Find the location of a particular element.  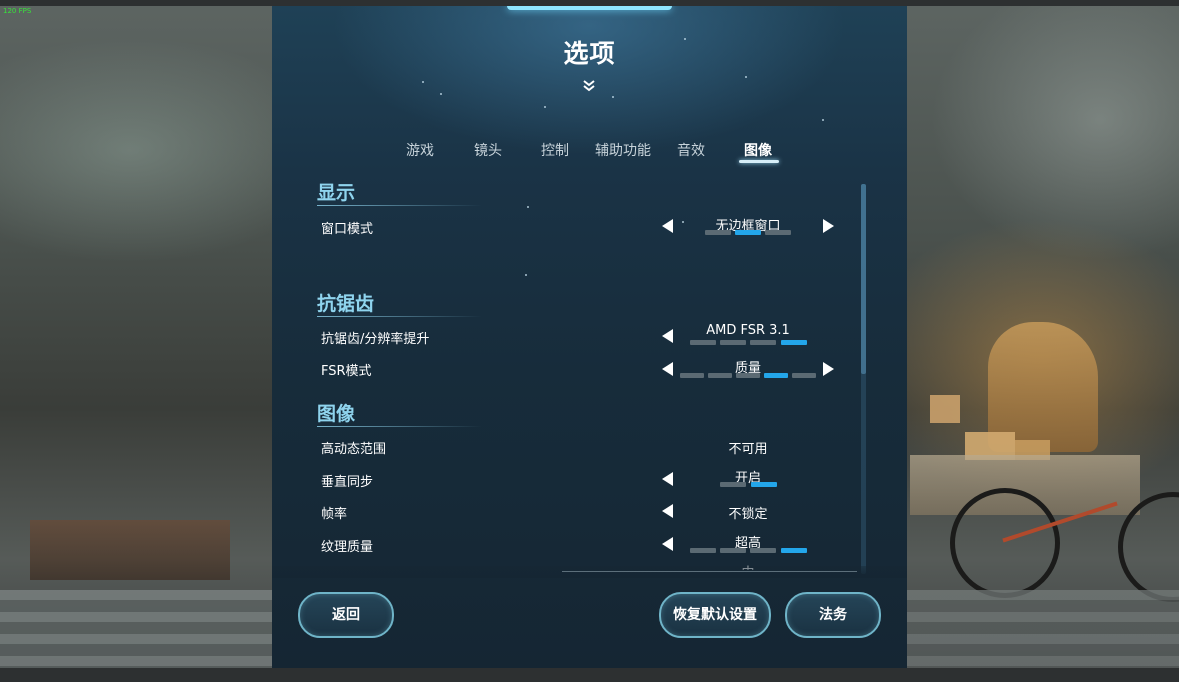

background-bicycle-wheel is located at coordinates (1005, 543).